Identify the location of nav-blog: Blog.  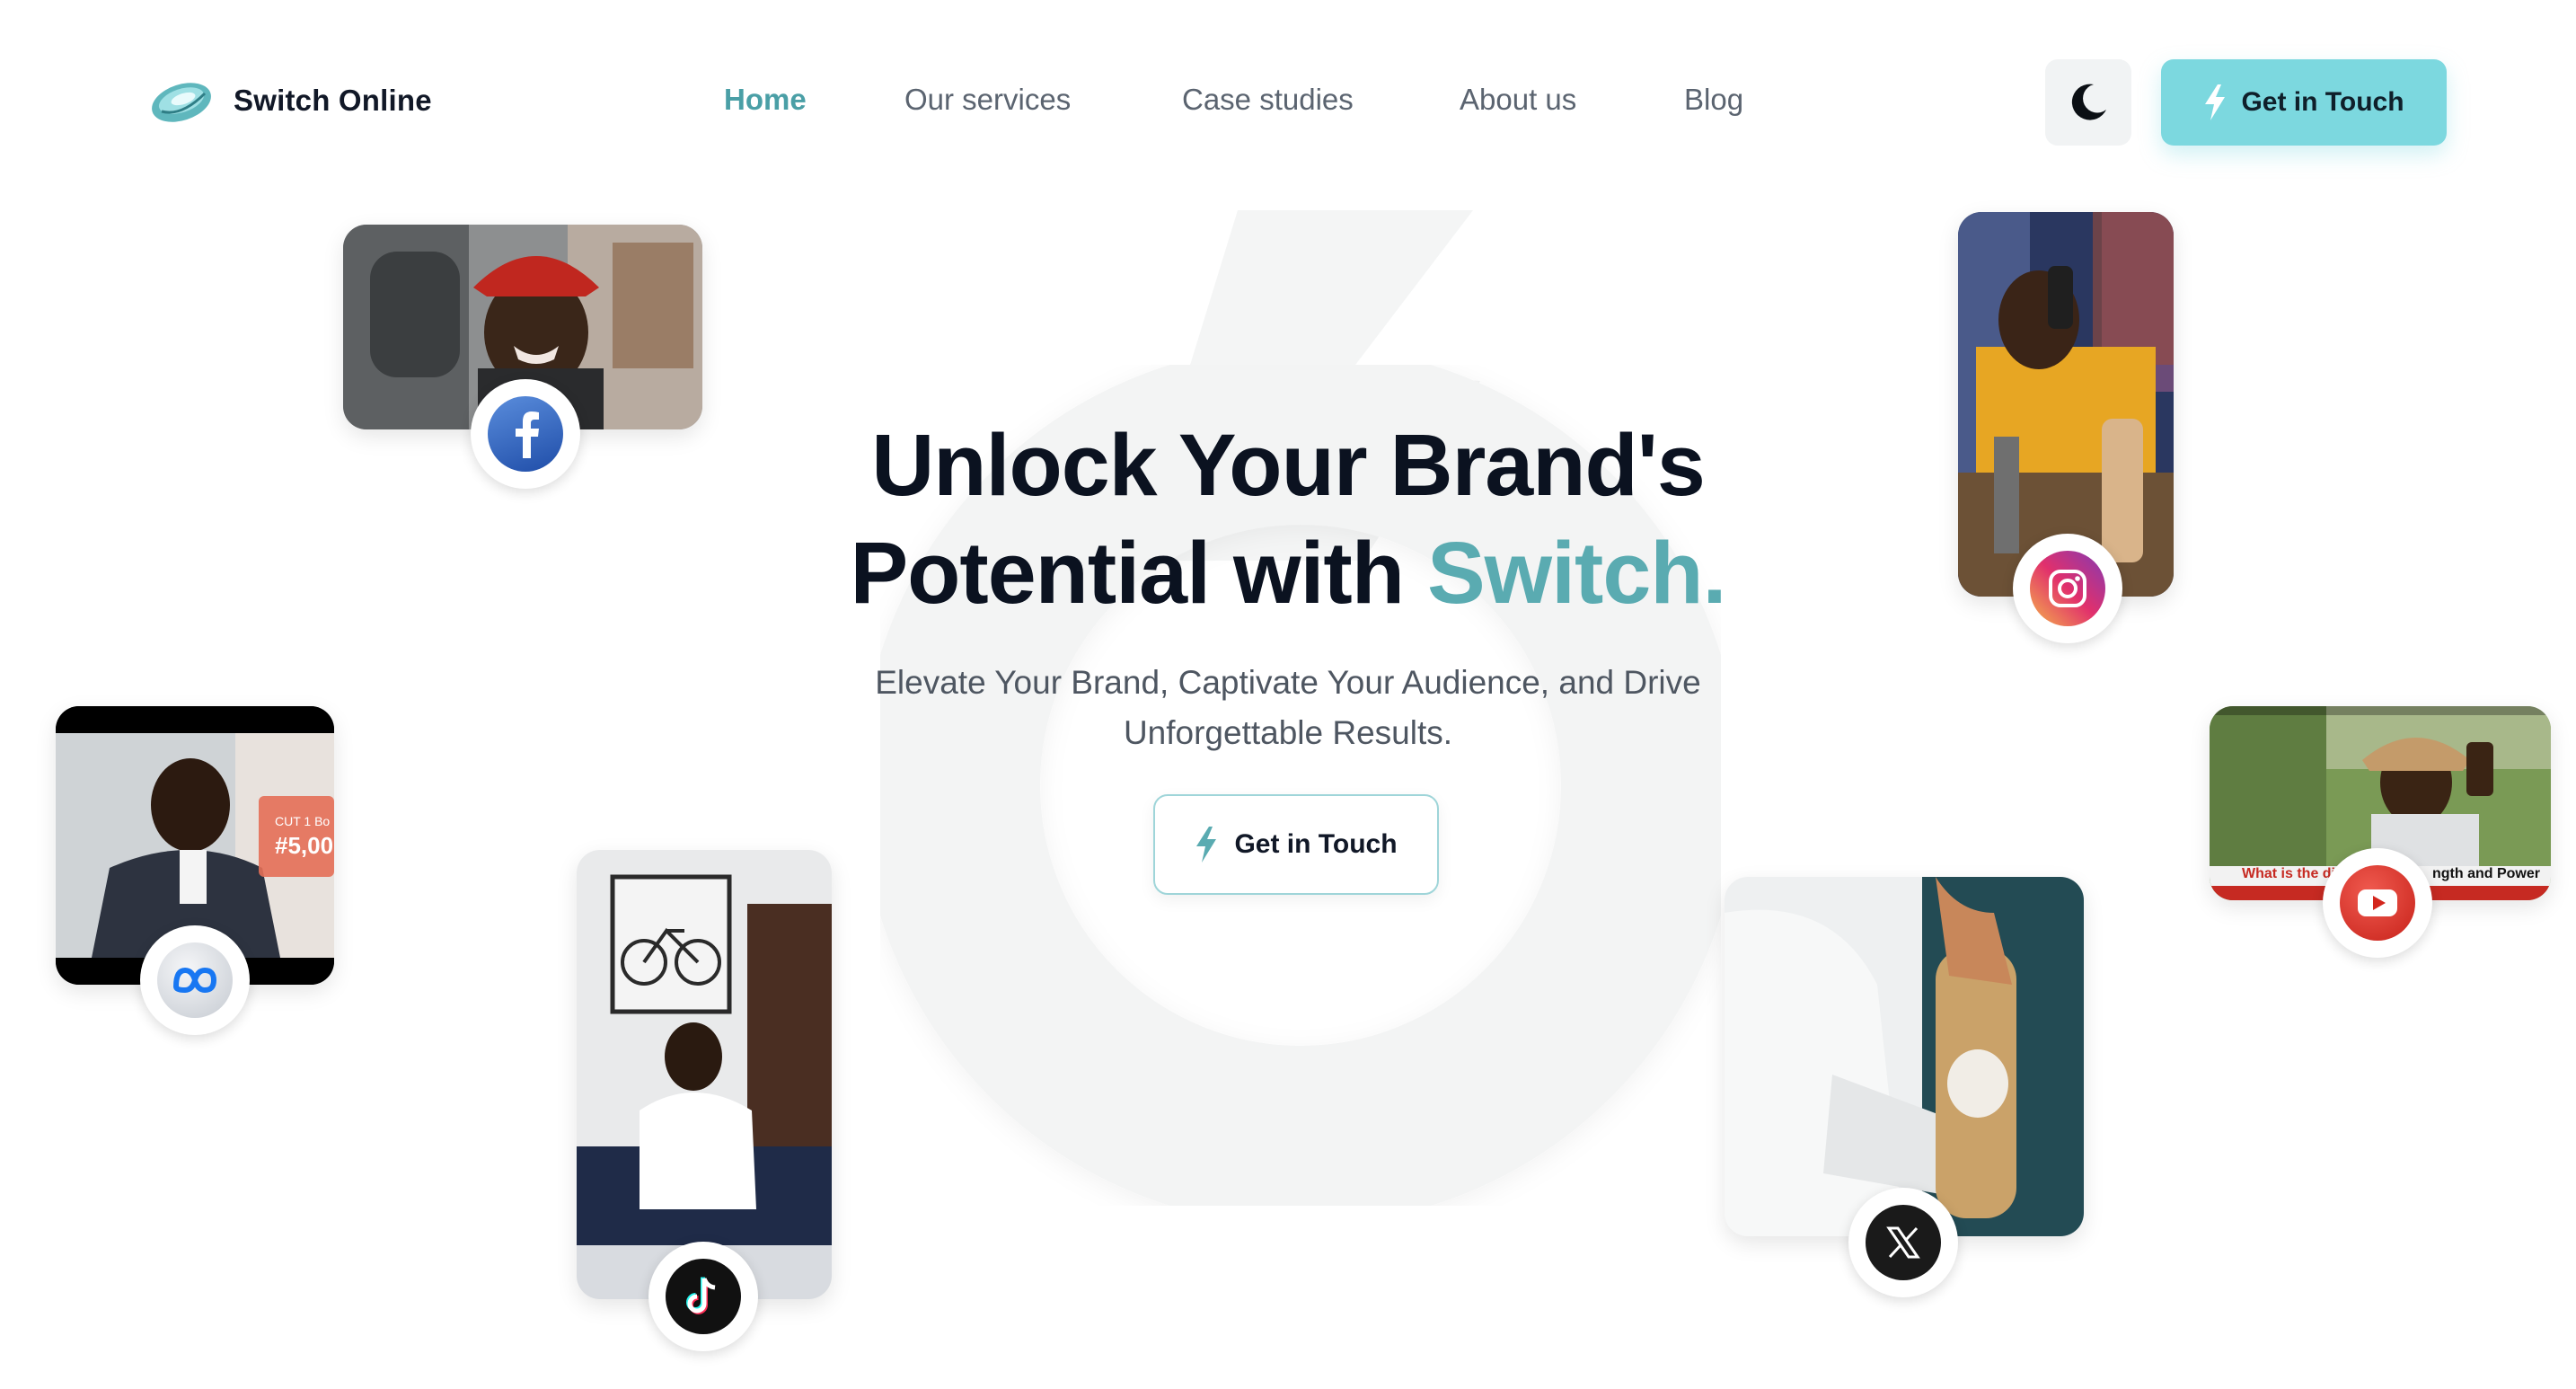
(1713, 100).